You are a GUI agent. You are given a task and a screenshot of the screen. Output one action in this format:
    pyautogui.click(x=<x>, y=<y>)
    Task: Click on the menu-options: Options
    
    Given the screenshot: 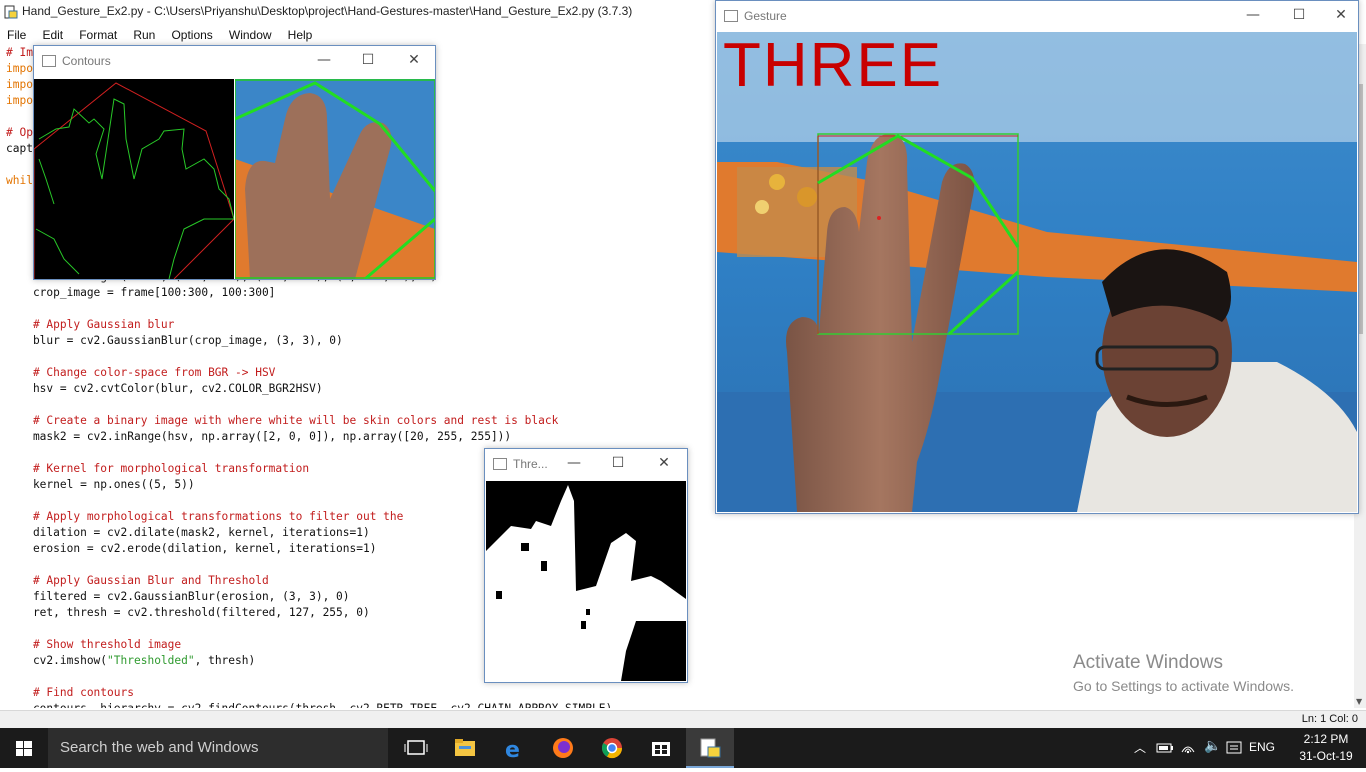 What is the action you would take?
    pyautogui.click(x=191, y=34)
    